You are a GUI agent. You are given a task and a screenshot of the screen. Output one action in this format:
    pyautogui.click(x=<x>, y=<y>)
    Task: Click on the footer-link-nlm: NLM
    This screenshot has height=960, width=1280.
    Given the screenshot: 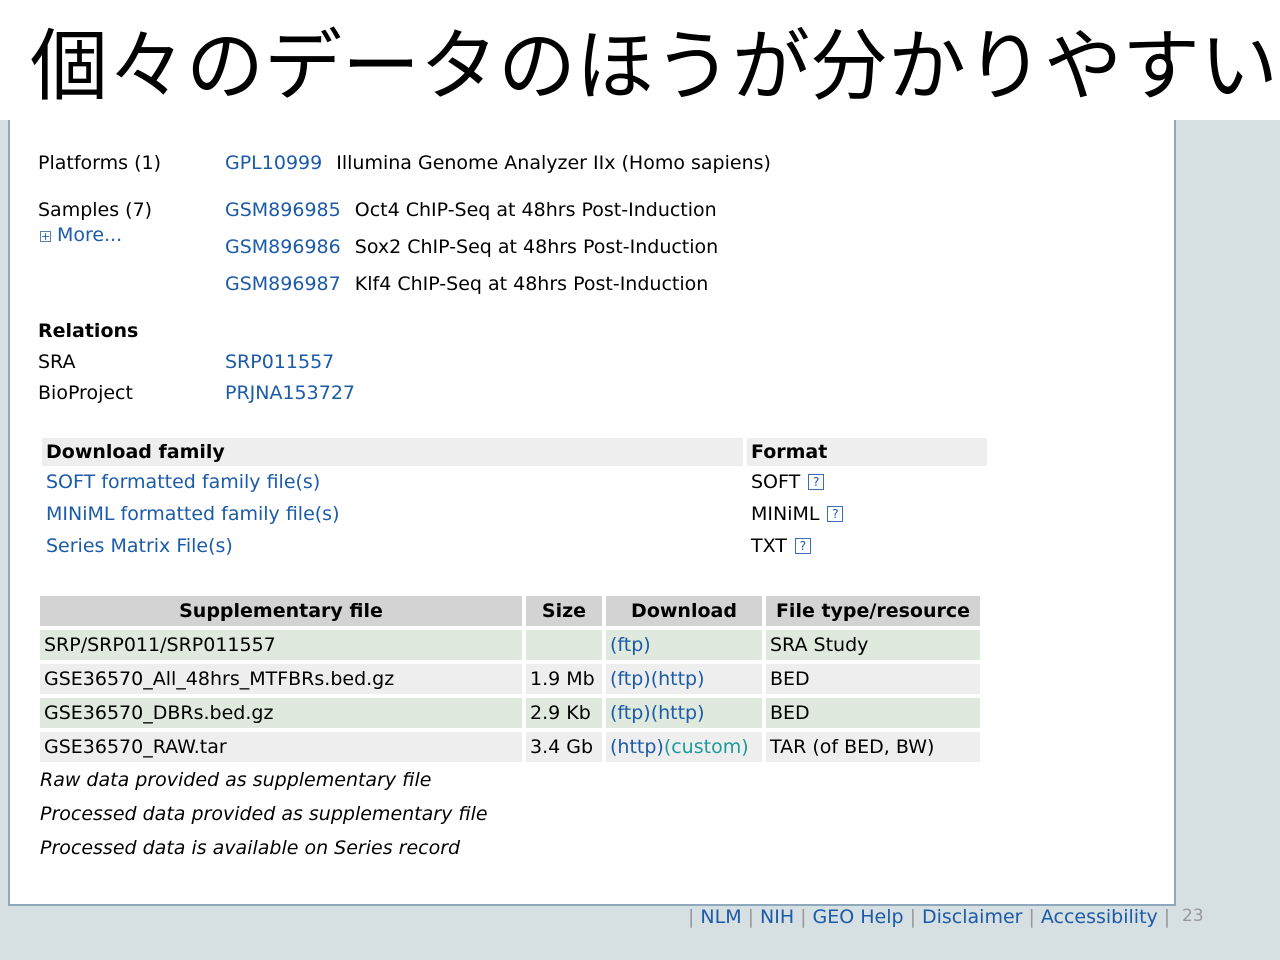 What is the action you would take?
    pyautogui.click(x=720, y=917)
    